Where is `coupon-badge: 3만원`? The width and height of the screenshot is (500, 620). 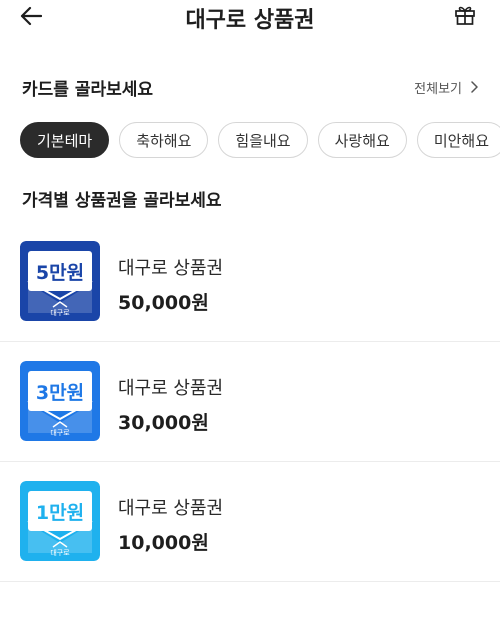 coupon-badge: 3만원 is located at coordinates (60, 393).